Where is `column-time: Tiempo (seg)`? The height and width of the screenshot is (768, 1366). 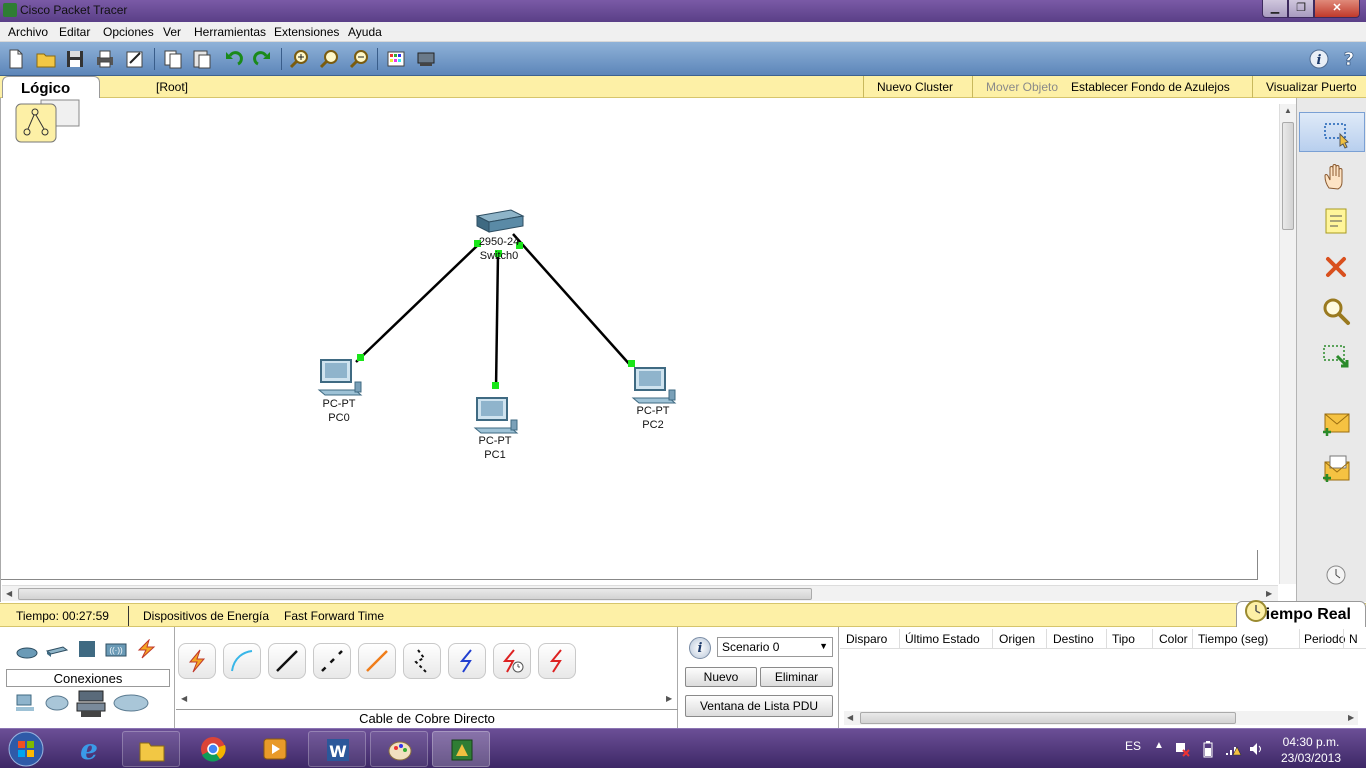 column-time: Tiempo (seg) is located at coordinates (1233, 639).